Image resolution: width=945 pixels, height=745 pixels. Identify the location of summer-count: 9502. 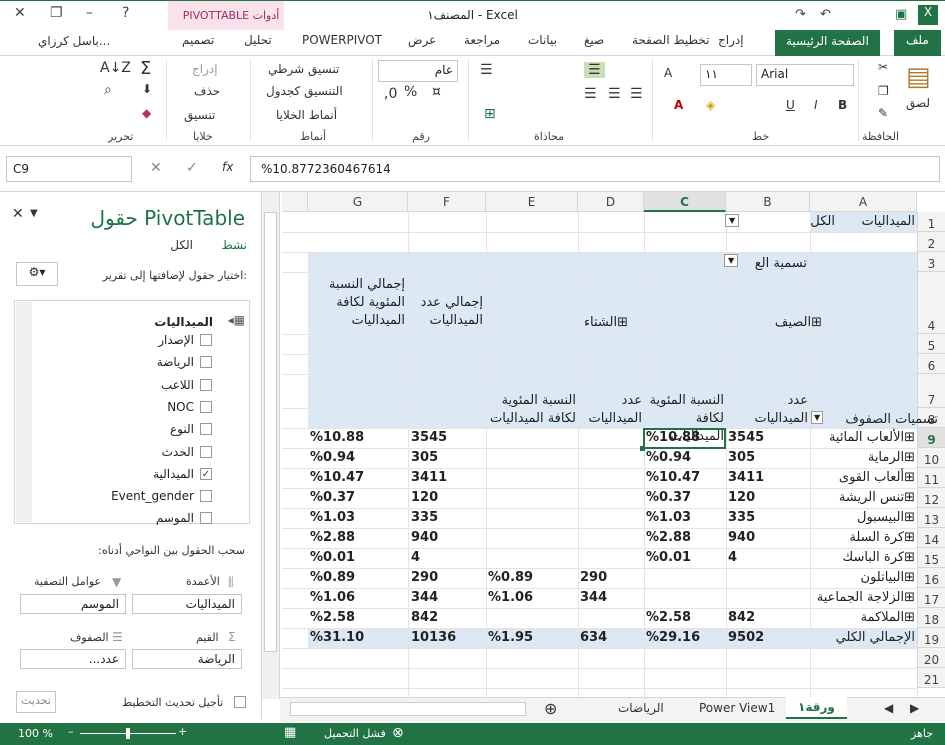
(746, 637).